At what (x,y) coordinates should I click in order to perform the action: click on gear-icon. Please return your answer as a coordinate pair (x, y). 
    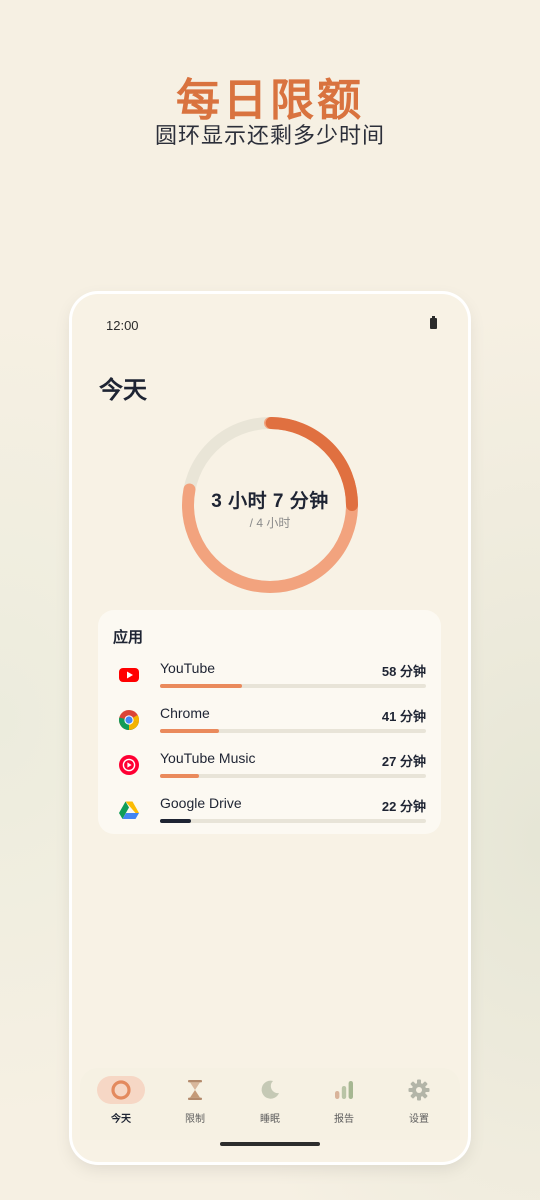
    Looking at the image, I should click on (419, 1090).